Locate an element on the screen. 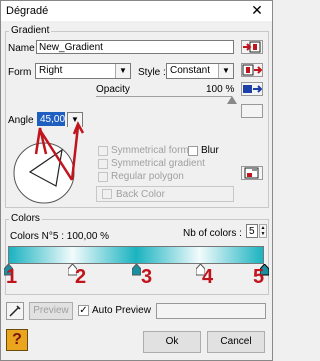  opacity-label: Opacity is located at coordinates (113, 89).